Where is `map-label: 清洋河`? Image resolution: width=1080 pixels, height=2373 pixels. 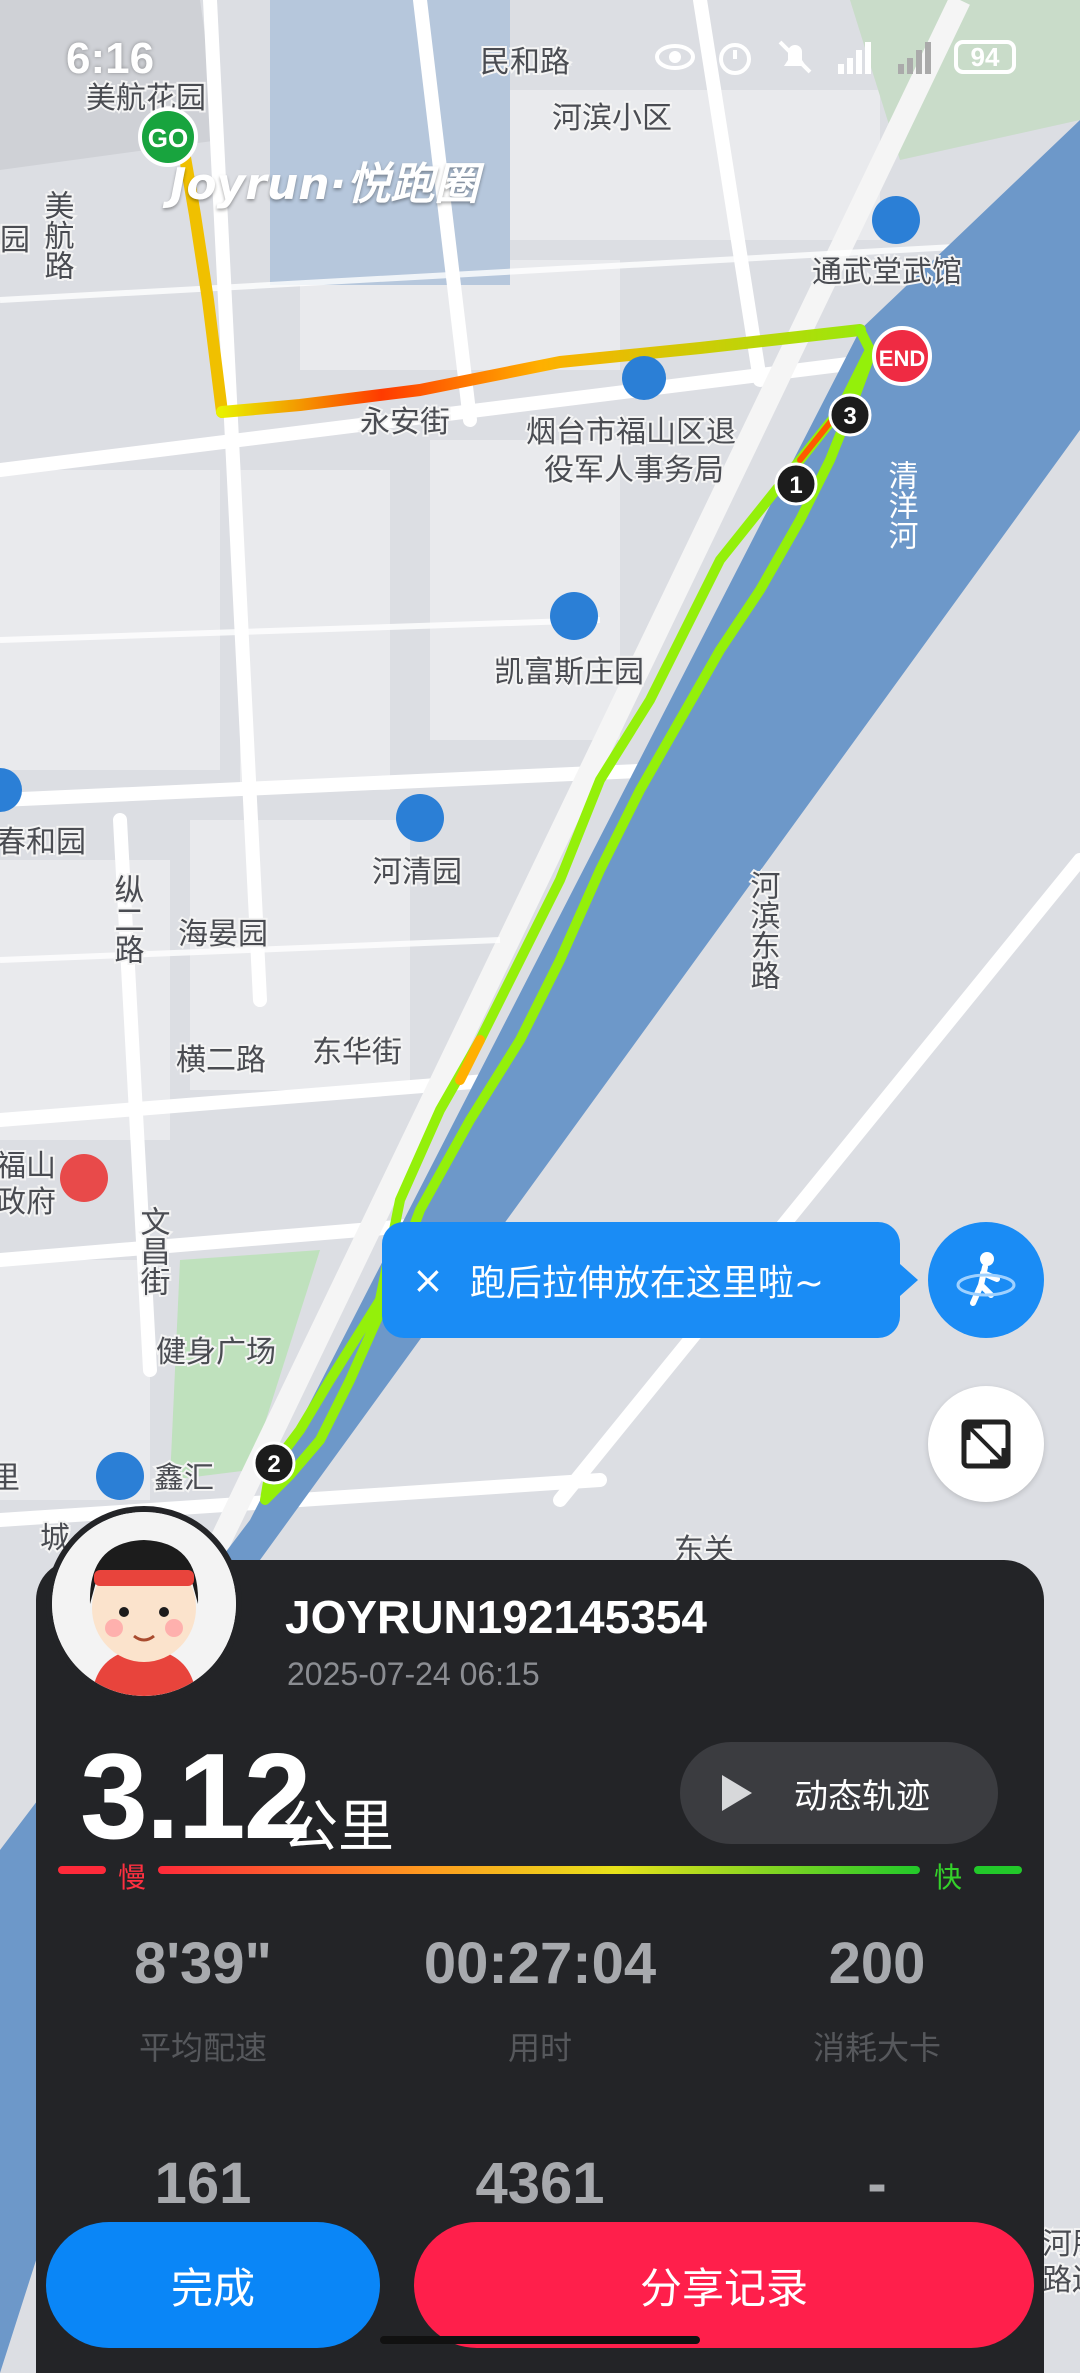
map-label: 清洋河 is located at coordinates (901, 505).